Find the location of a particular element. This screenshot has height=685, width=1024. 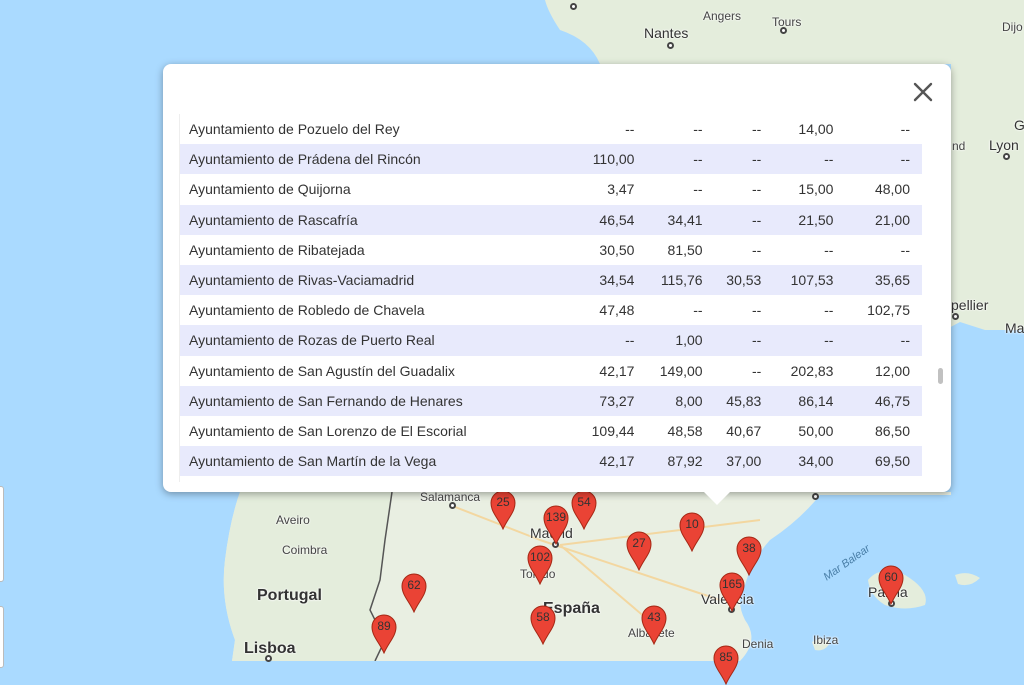

map-marker: 102 is located at coordinates (540, 565).